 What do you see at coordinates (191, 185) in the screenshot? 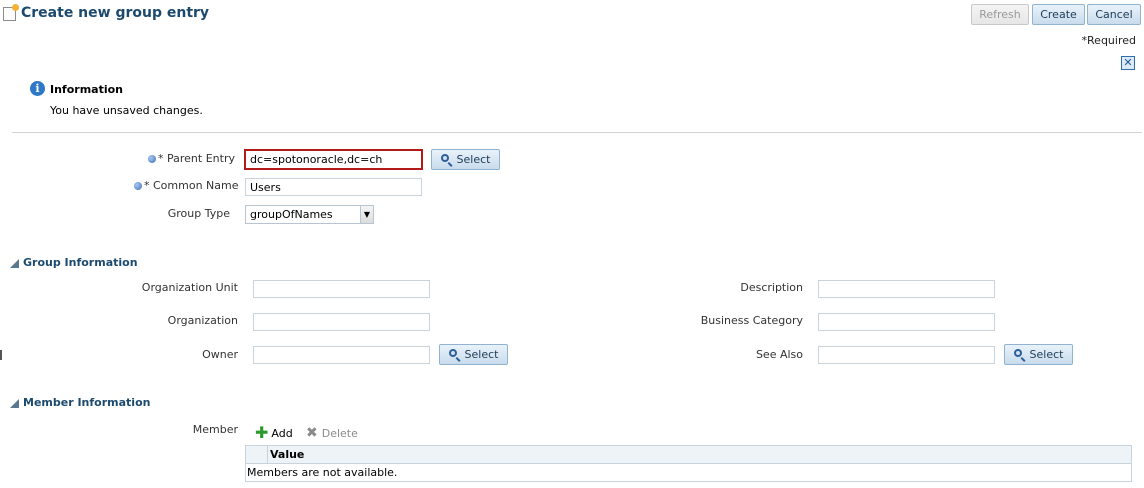
I see `common-name-label: * Common Name` at bounding box center [191, 185].